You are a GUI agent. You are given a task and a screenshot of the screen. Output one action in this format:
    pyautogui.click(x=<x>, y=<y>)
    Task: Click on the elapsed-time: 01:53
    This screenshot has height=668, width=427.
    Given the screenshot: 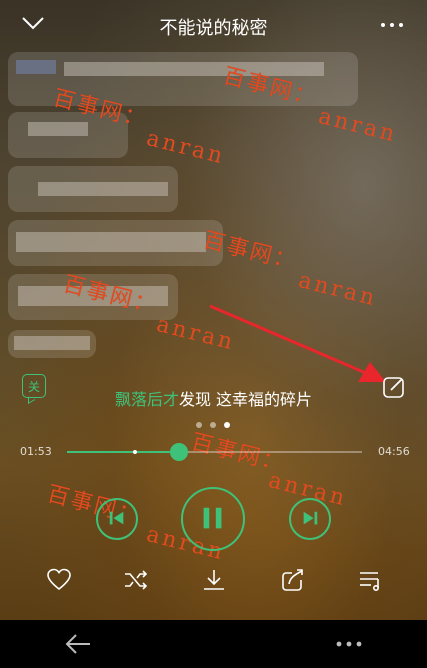 What is the action you would take?
    pyautogui.click(x=36, y=451)
    